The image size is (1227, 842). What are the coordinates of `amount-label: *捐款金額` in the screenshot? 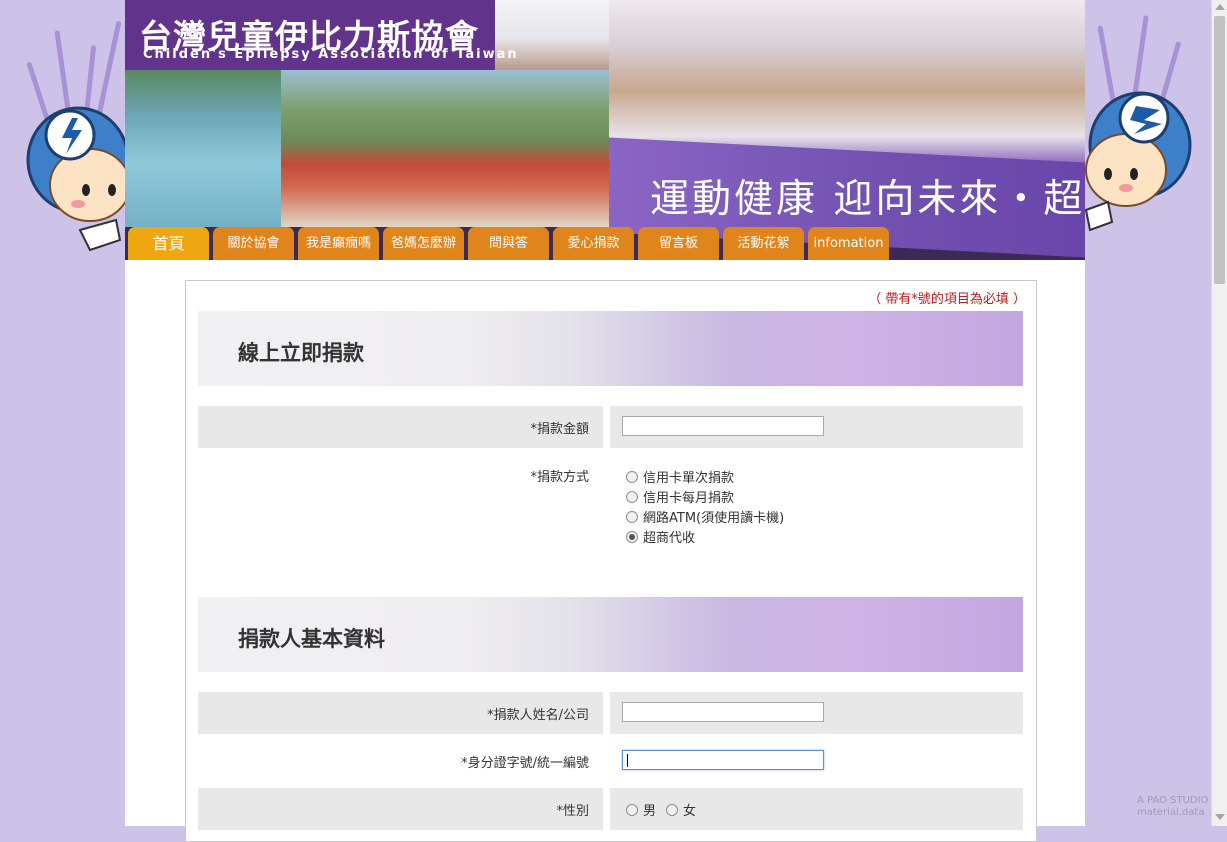 It's located at (559, 429).